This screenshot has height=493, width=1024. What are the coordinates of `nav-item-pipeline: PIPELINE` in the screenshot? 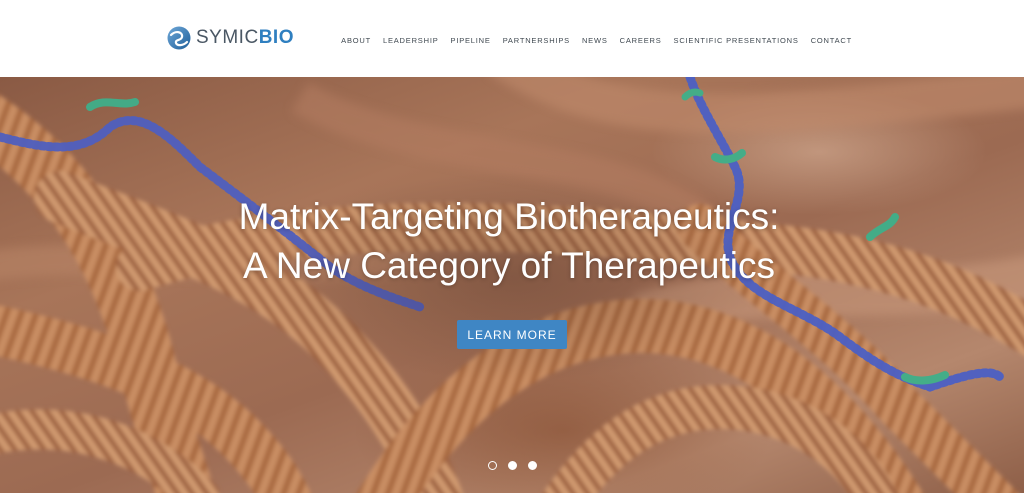 It's located at (471, 40).